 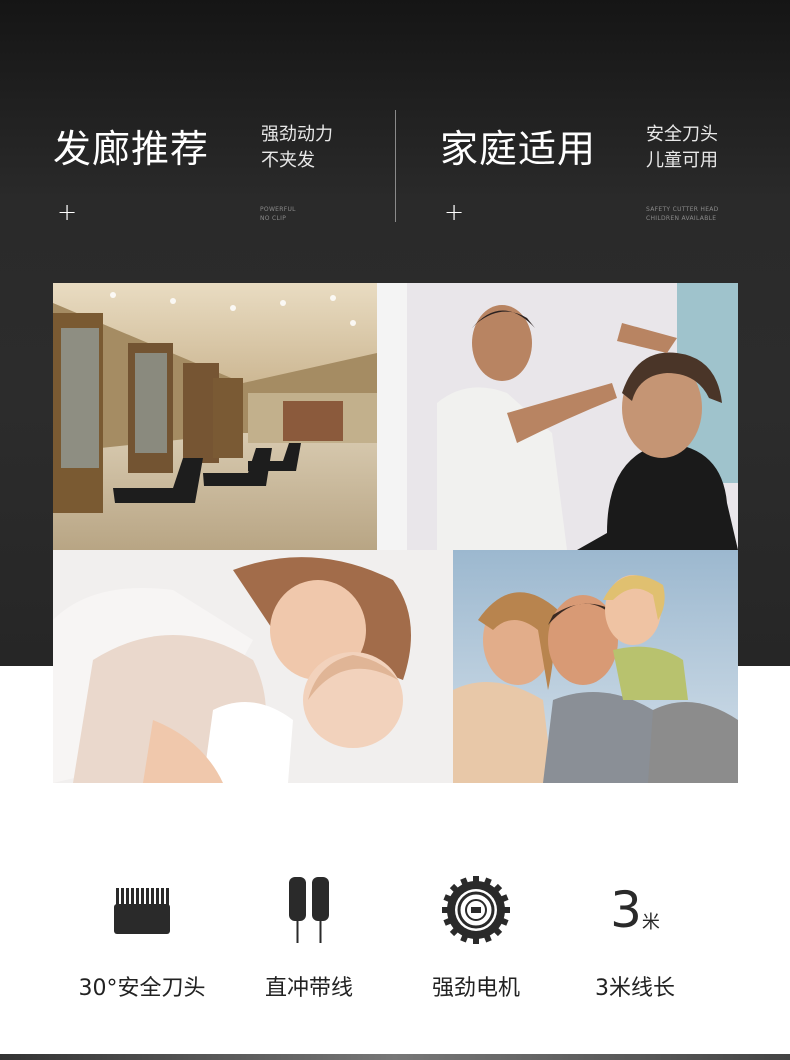 What do you see at coordinates (278, 214) in the screenshot?
I see `salon-english-caption: POWERFUL NO CLIP` at bounding box center [278, 214].